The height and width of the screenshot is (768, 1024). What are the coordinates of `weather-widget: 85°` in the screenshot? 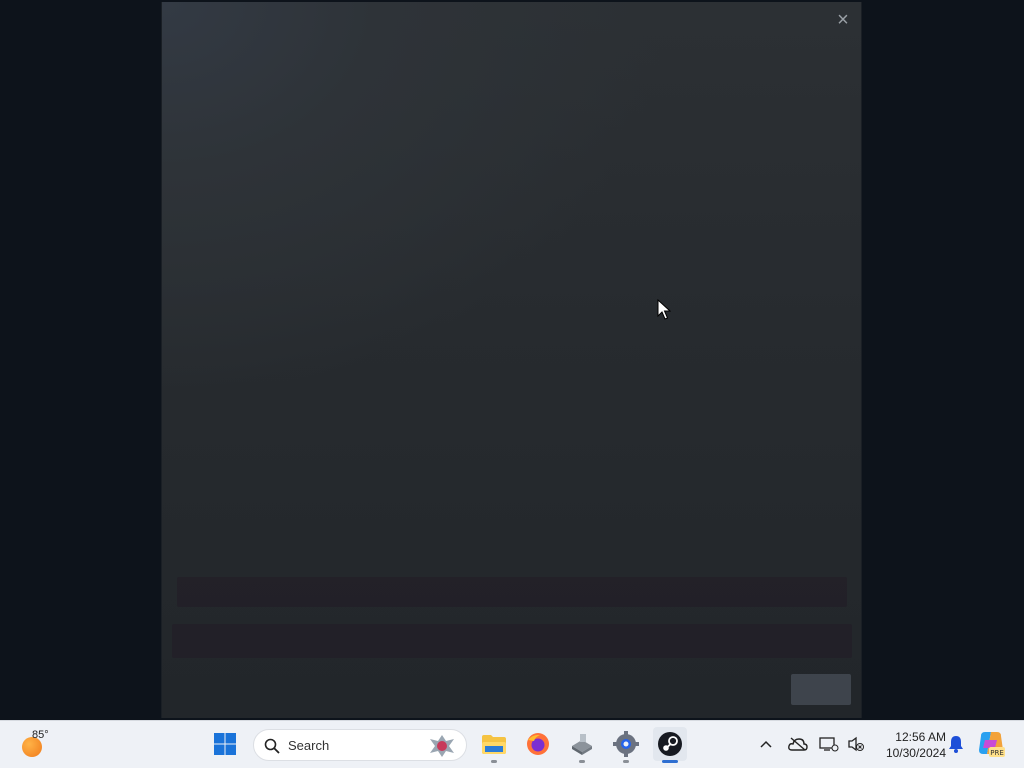 It's located at (38, 745).